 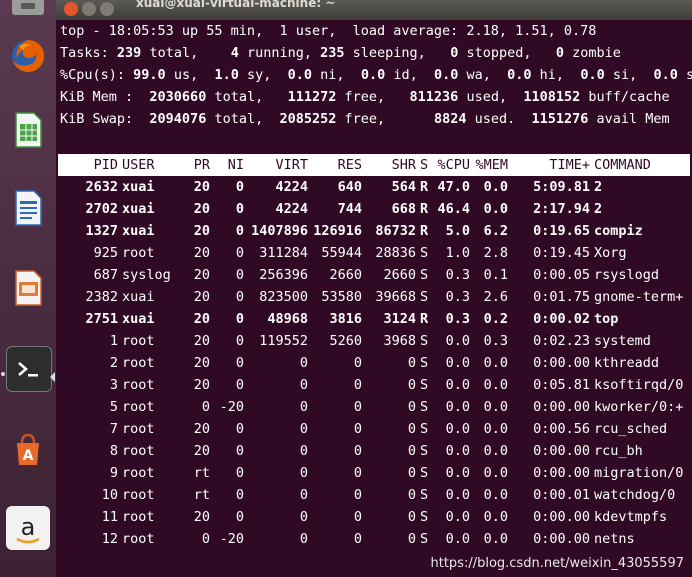 What do you see at coordinates (201, 165) in the screenshot?
I see `column-header-pr: PR` at bounding box center [201, 165].